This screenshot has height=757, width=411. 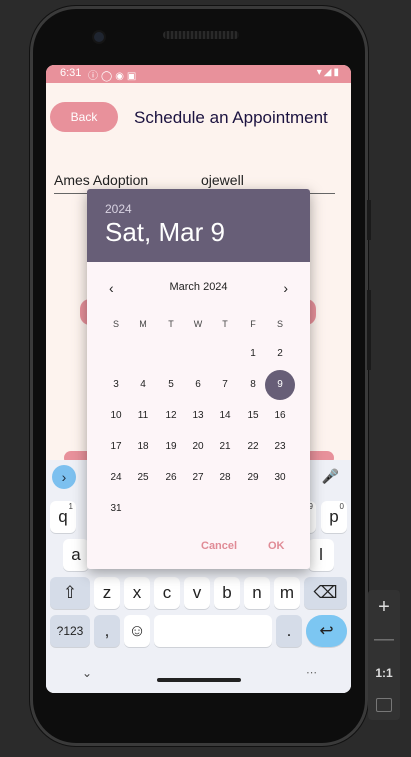 I want to click on microphone-icon: 🎤, so click(x=330, y=476).